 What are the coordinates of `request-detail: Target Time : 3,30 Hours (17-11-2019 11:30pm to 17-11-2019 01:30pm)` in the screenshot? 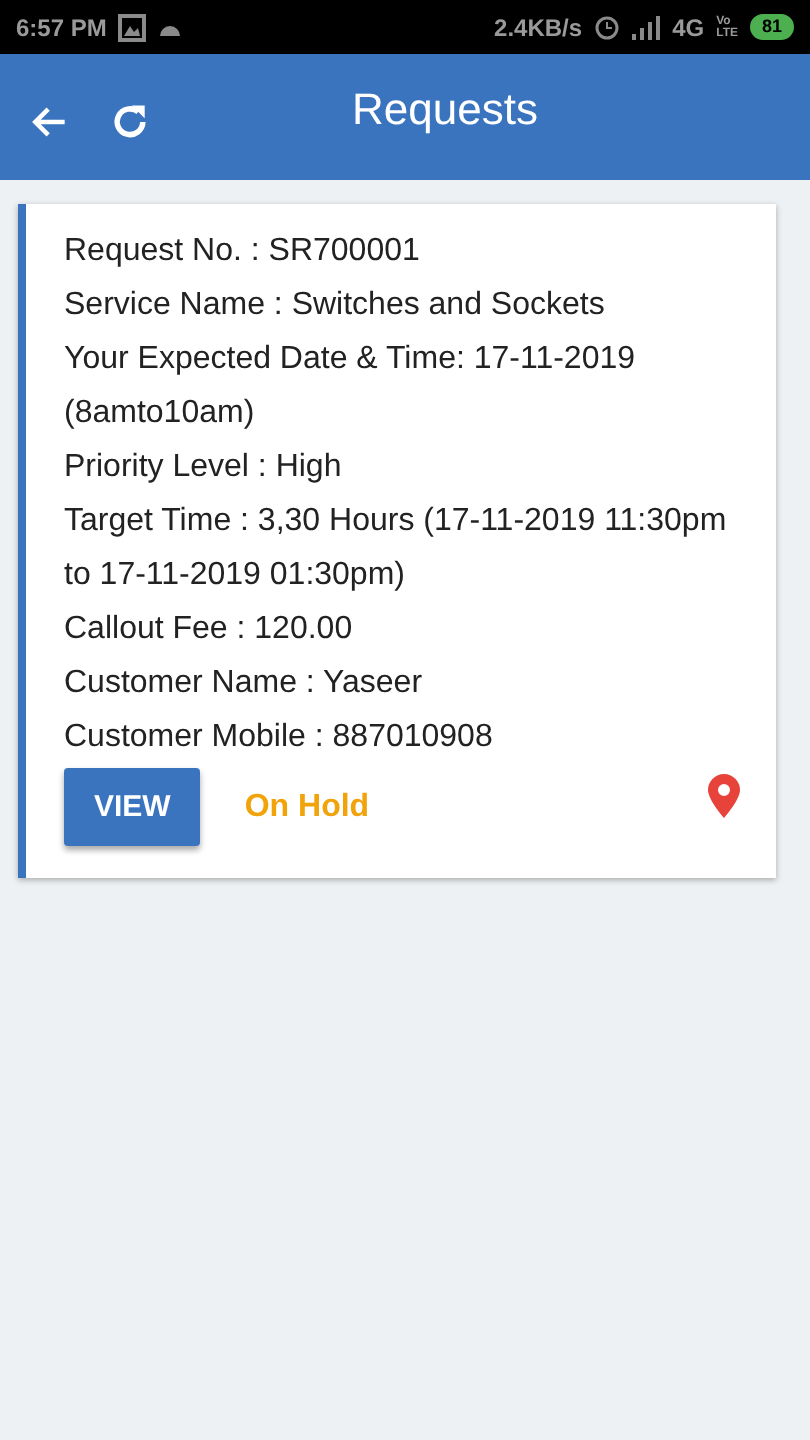 It's located at (396, 549).